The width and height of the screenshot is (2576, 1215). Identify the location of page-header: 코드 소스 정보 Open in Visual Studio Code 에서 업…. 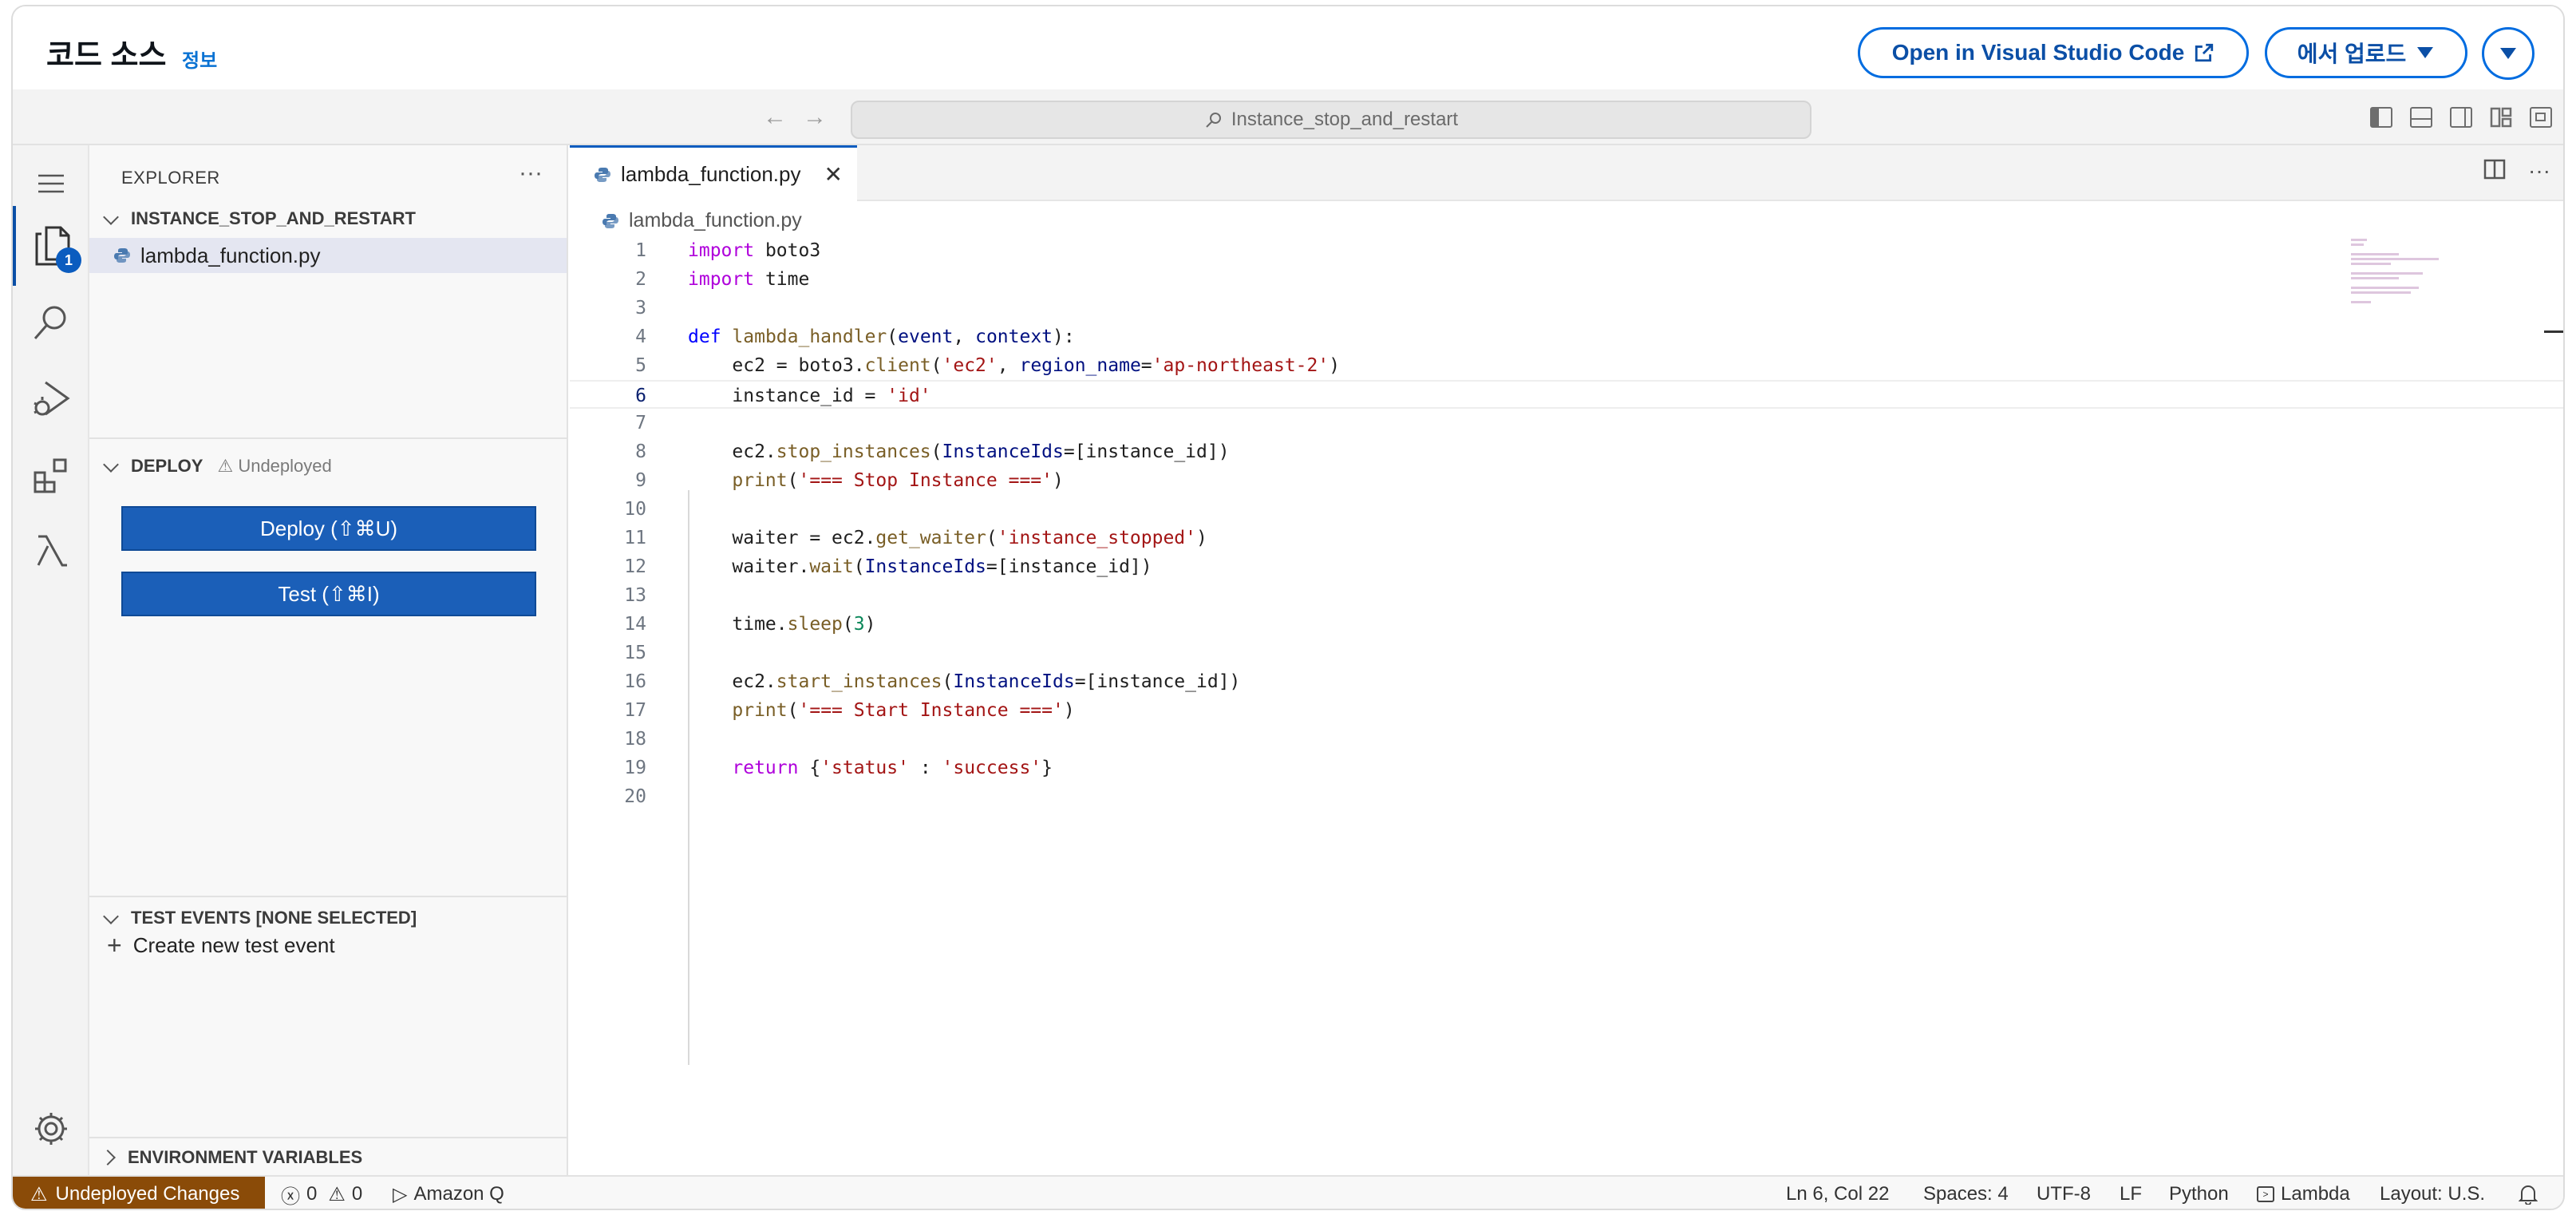
(1288, 47).